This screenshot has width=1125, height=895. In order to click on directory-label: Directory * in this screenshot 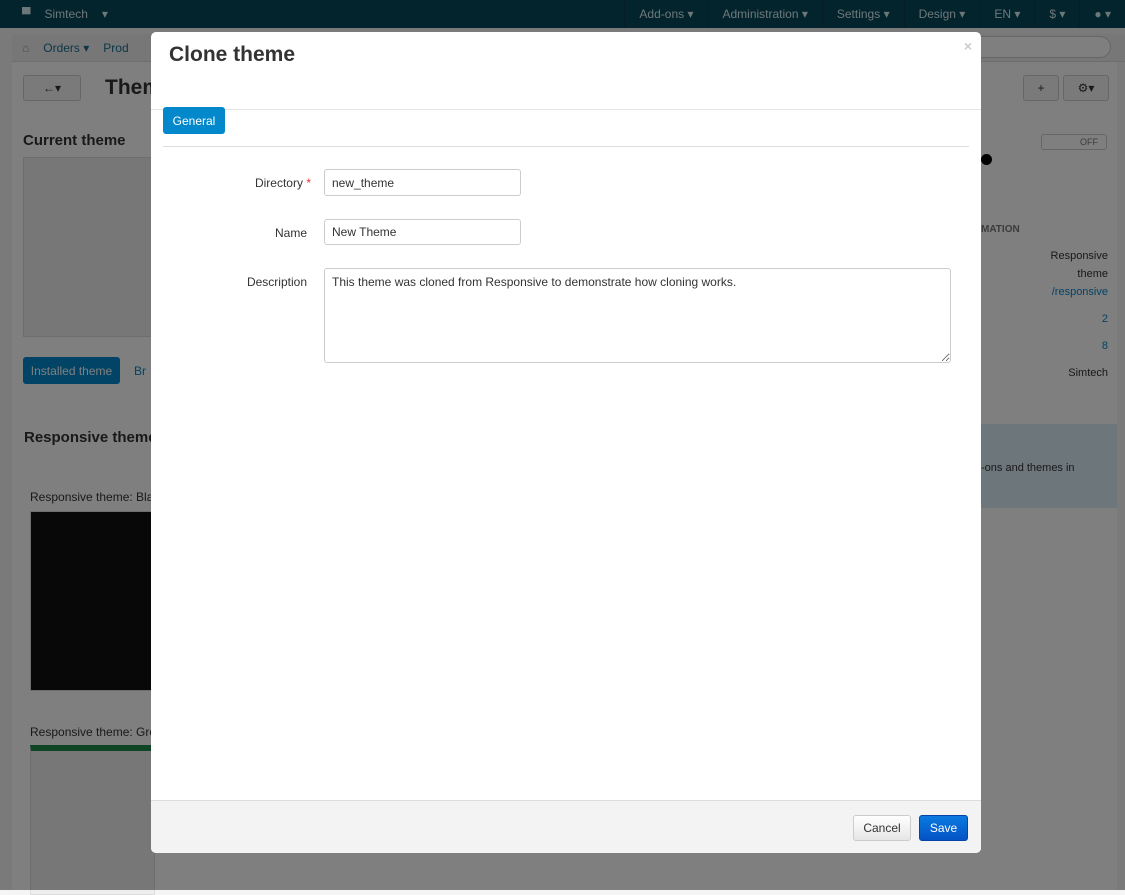, I will do `click(282, 183)`.